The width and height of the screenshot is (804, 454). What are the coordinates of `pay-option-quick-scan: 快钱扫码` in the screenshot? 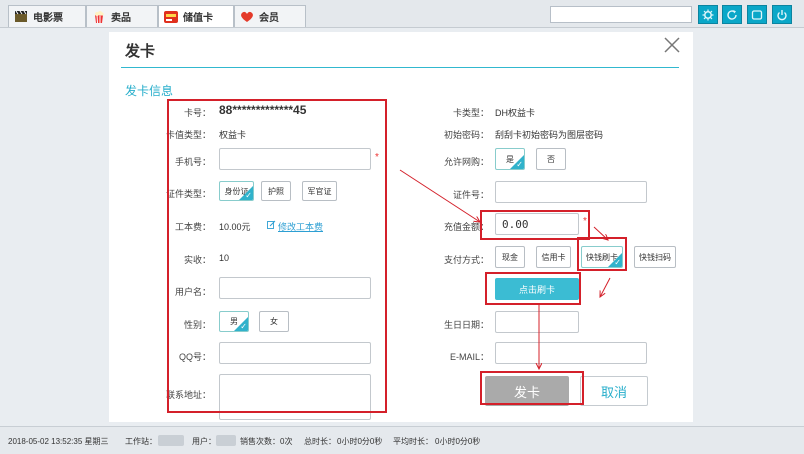 It's located at (655, 257).